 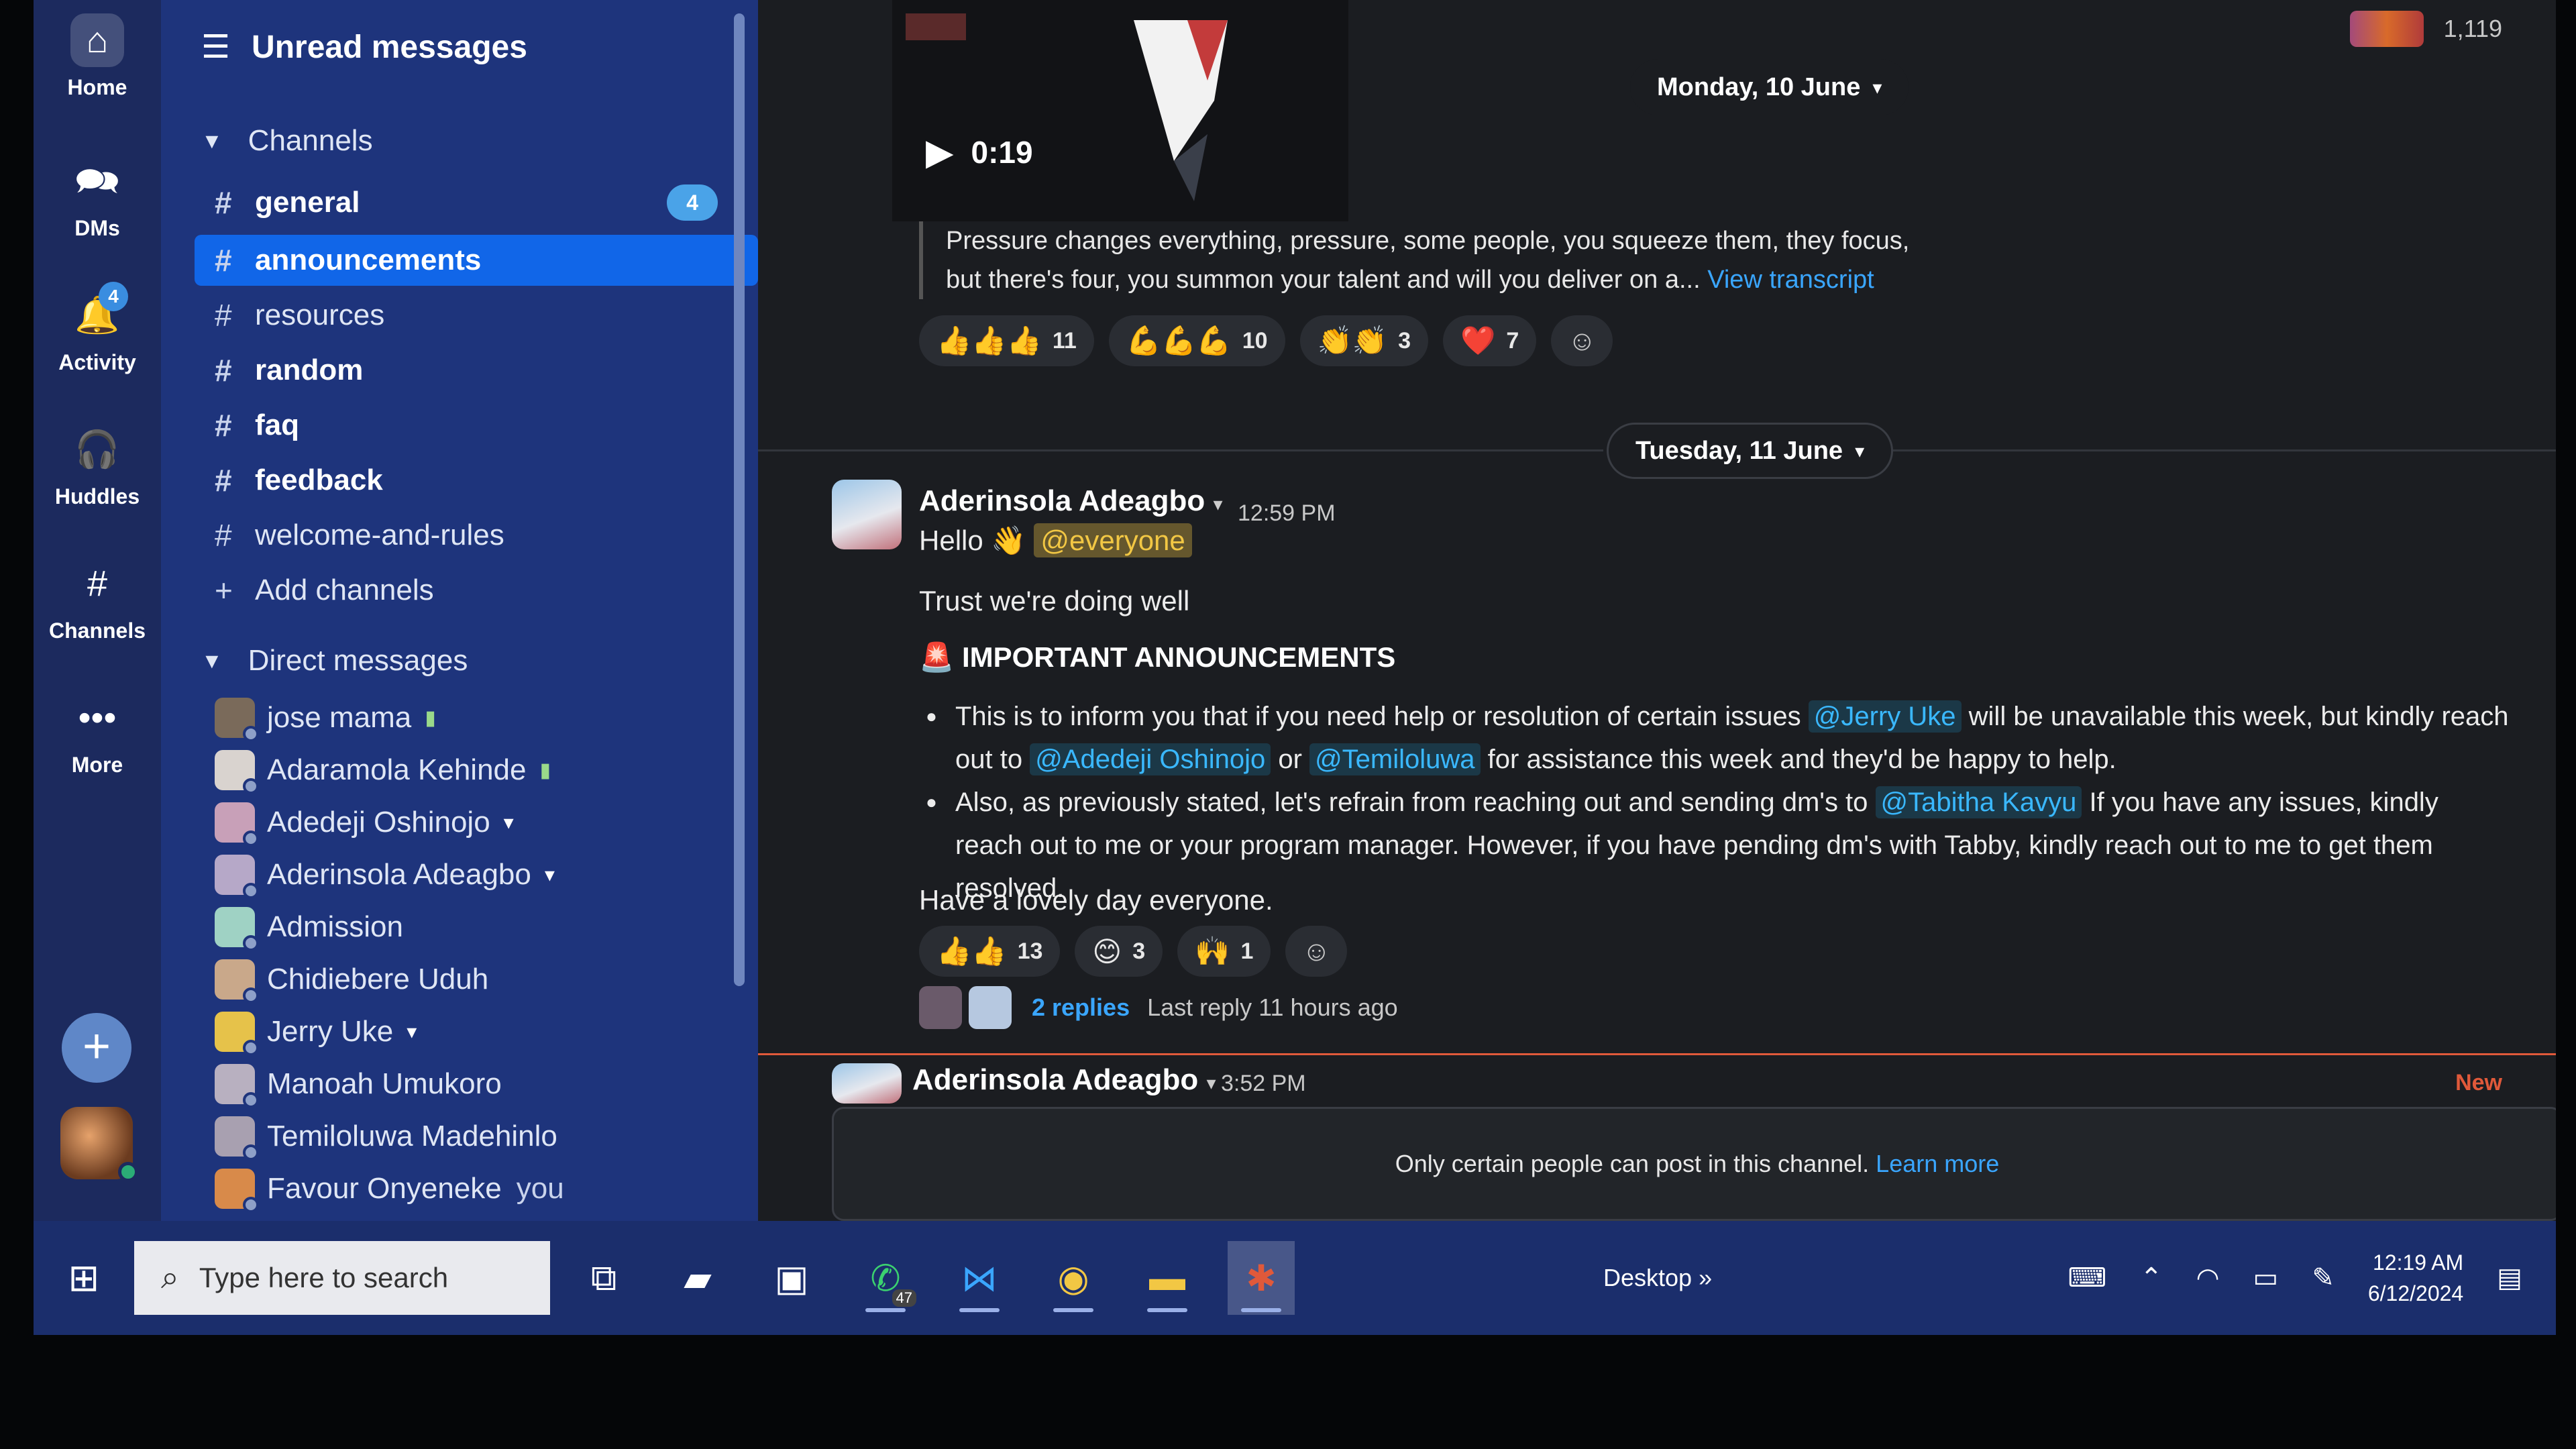 I want to click on sidebar-dm-jose-mama: jose mama ▮, so click(x=476, y=717).